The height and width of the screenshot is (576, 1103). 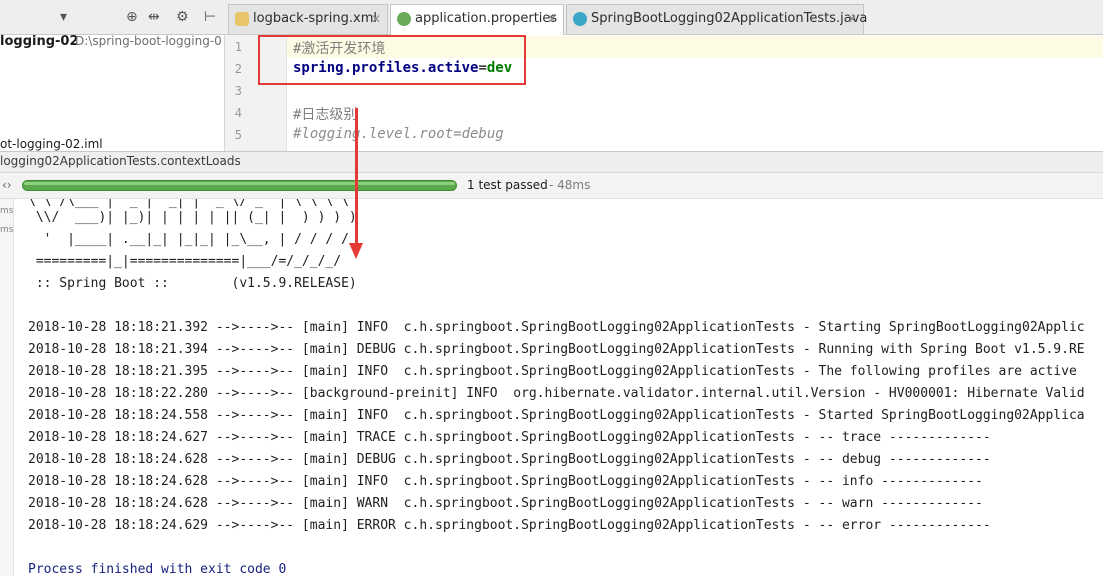 What do you see at coordinates (182, 17) in the screenshot?
I see `gear-icon: ⚙` at bounding box center [182, 17].